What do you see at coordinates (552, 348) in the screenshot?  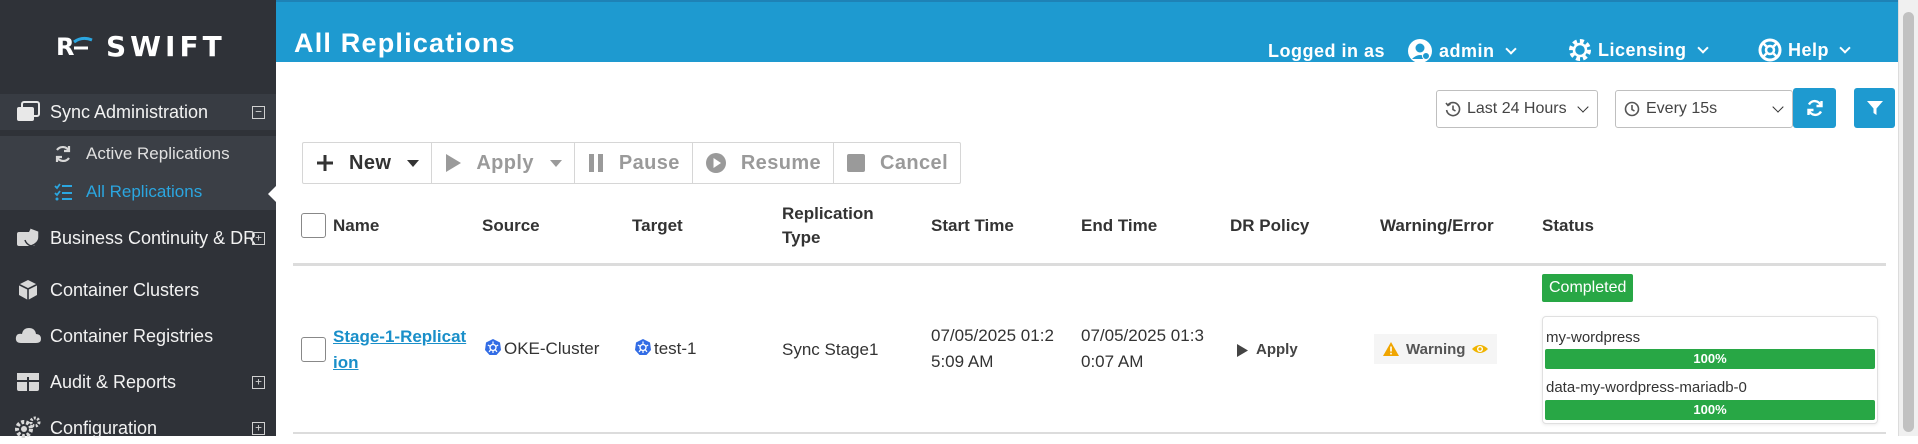 I see `source-value: OKE-Cluster` at bounding box center [552, 348].